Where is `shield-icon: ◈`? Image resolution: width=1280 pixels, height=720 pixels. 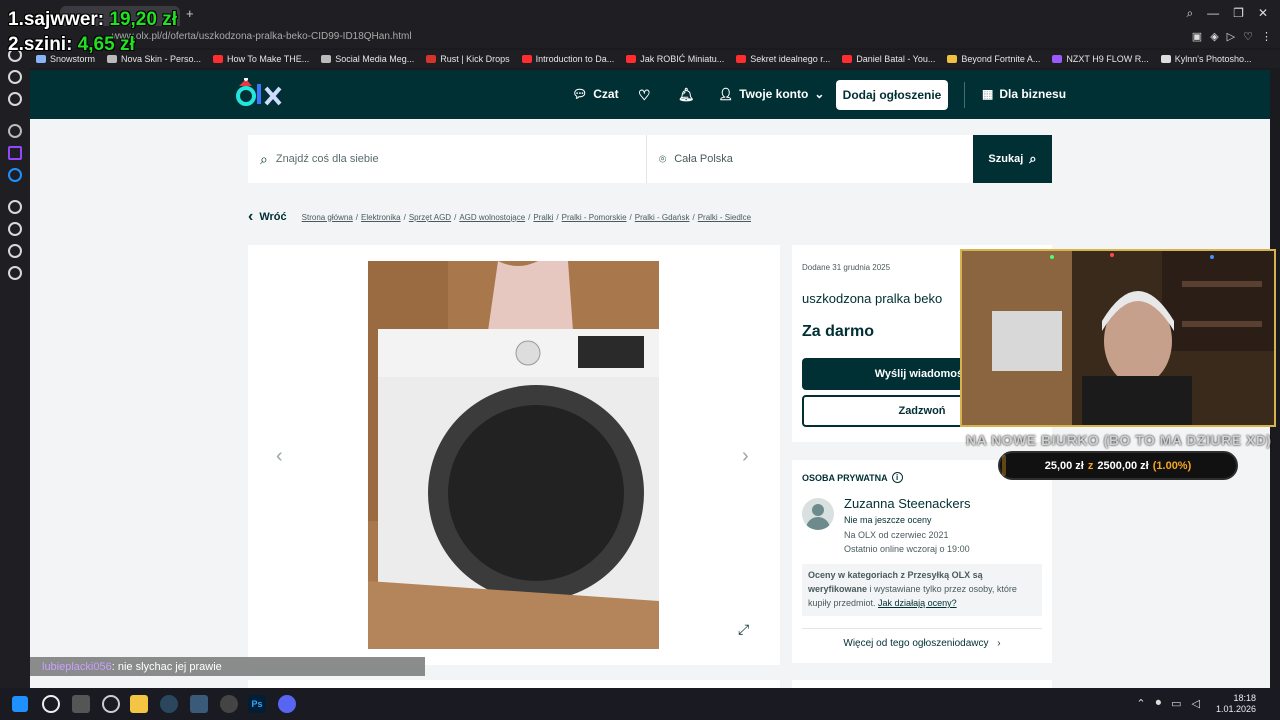 shield-icon: ◈ is located at coordinates (1214, 36).